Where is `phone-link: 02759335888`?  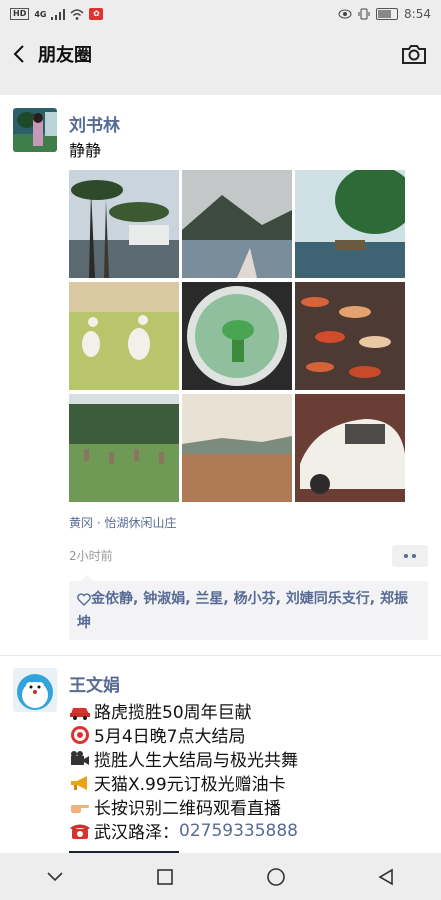 phone-link: 02759335888 is located at coordinates (238, 831).